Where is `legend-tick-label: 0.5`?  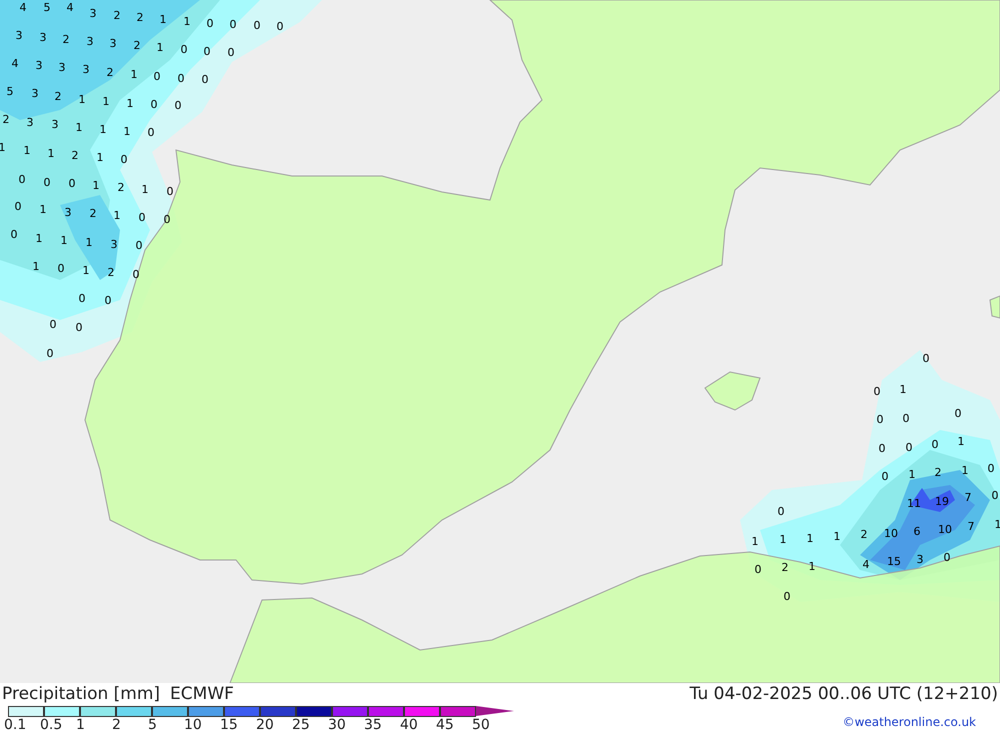 legend-tick-label: 0.5 is located at coordinates (52, 725).